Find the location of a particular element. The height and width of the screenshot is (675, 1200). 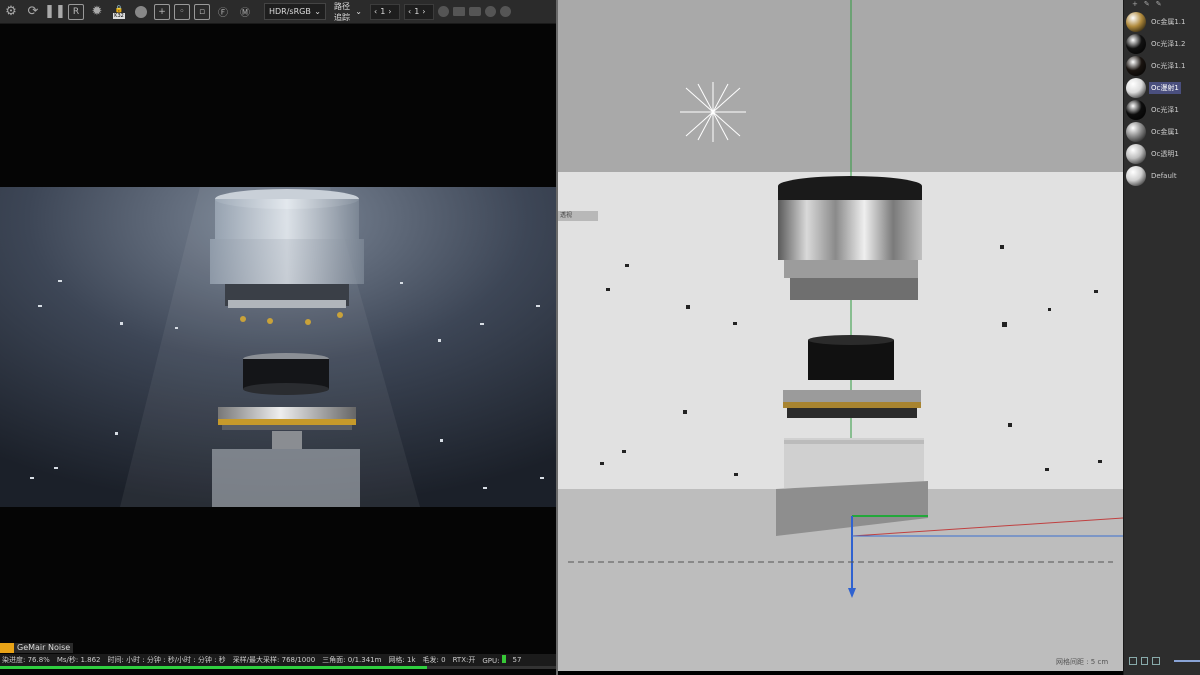

material-name: Default is located at coordinates (1164, 176).